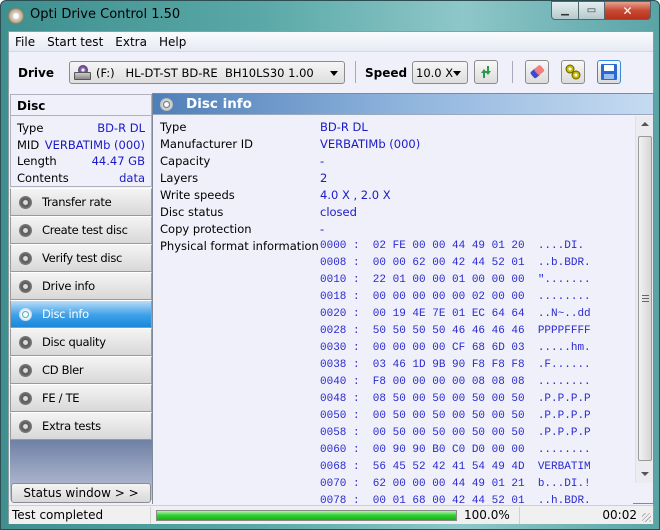 This screenshot has height=530, width=660. I want to click on settings-icon, so click(573, 72).